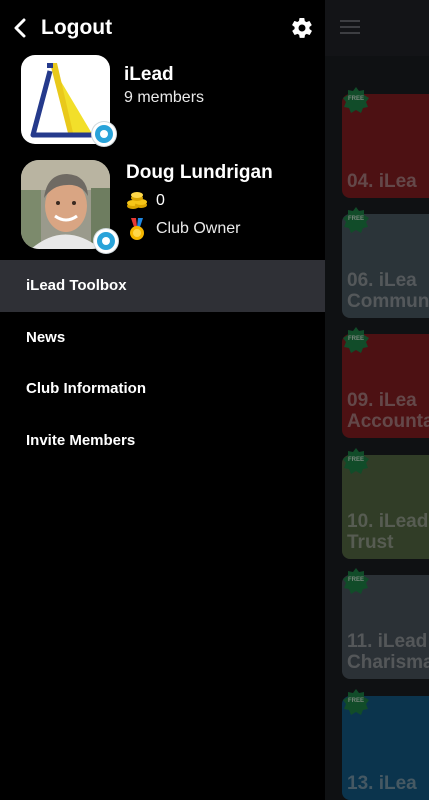  I want to click on coins-icon, so click(137, 200).